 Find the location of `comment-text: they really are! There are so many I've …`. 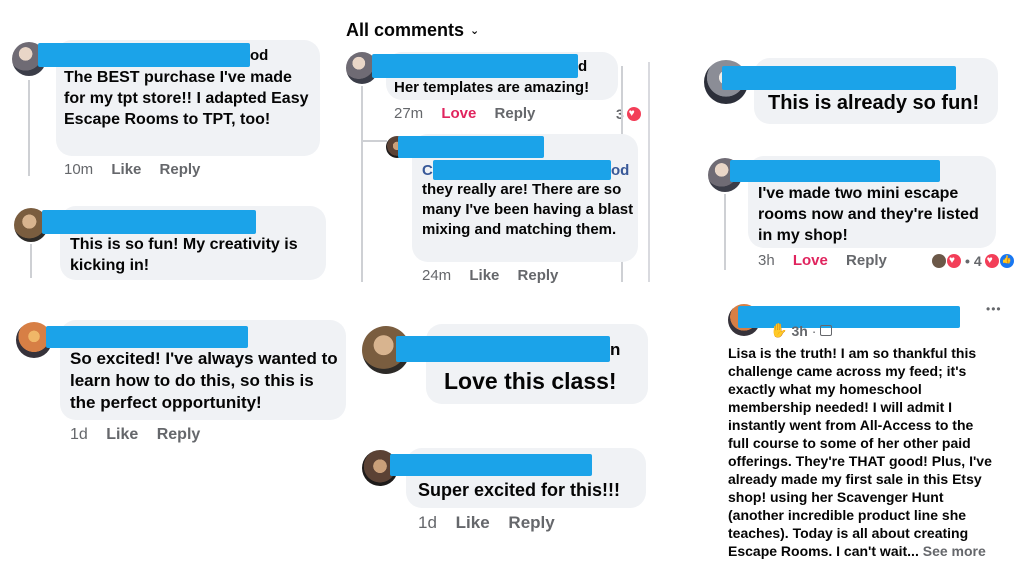

comment-text: they really are! There are so many I've … is located at coordinates (528, 209).